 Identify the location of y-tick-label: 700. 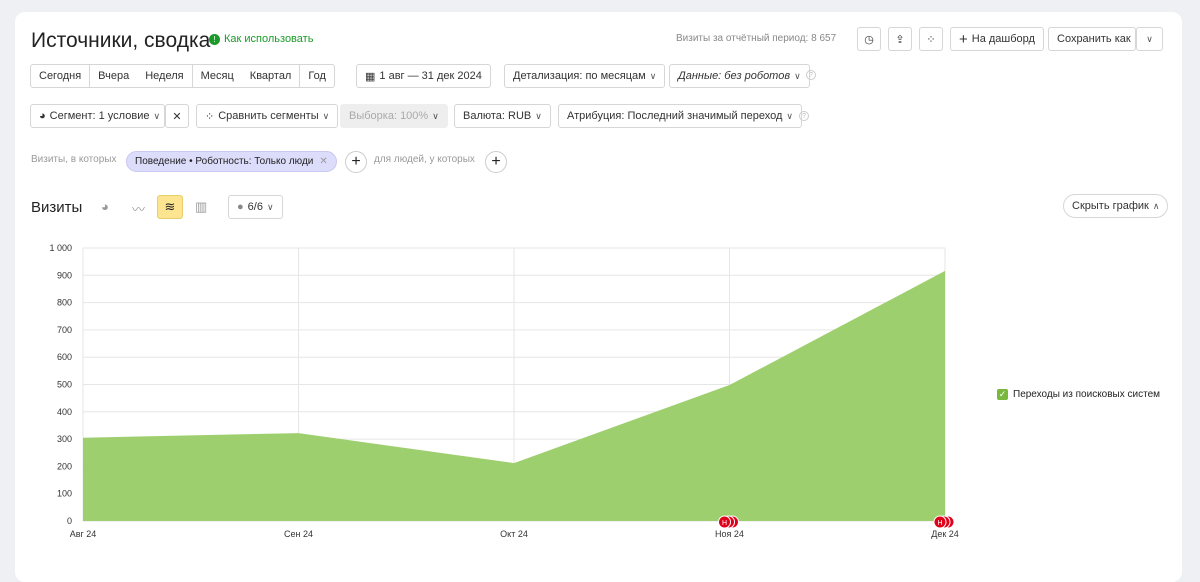
(64, 330).